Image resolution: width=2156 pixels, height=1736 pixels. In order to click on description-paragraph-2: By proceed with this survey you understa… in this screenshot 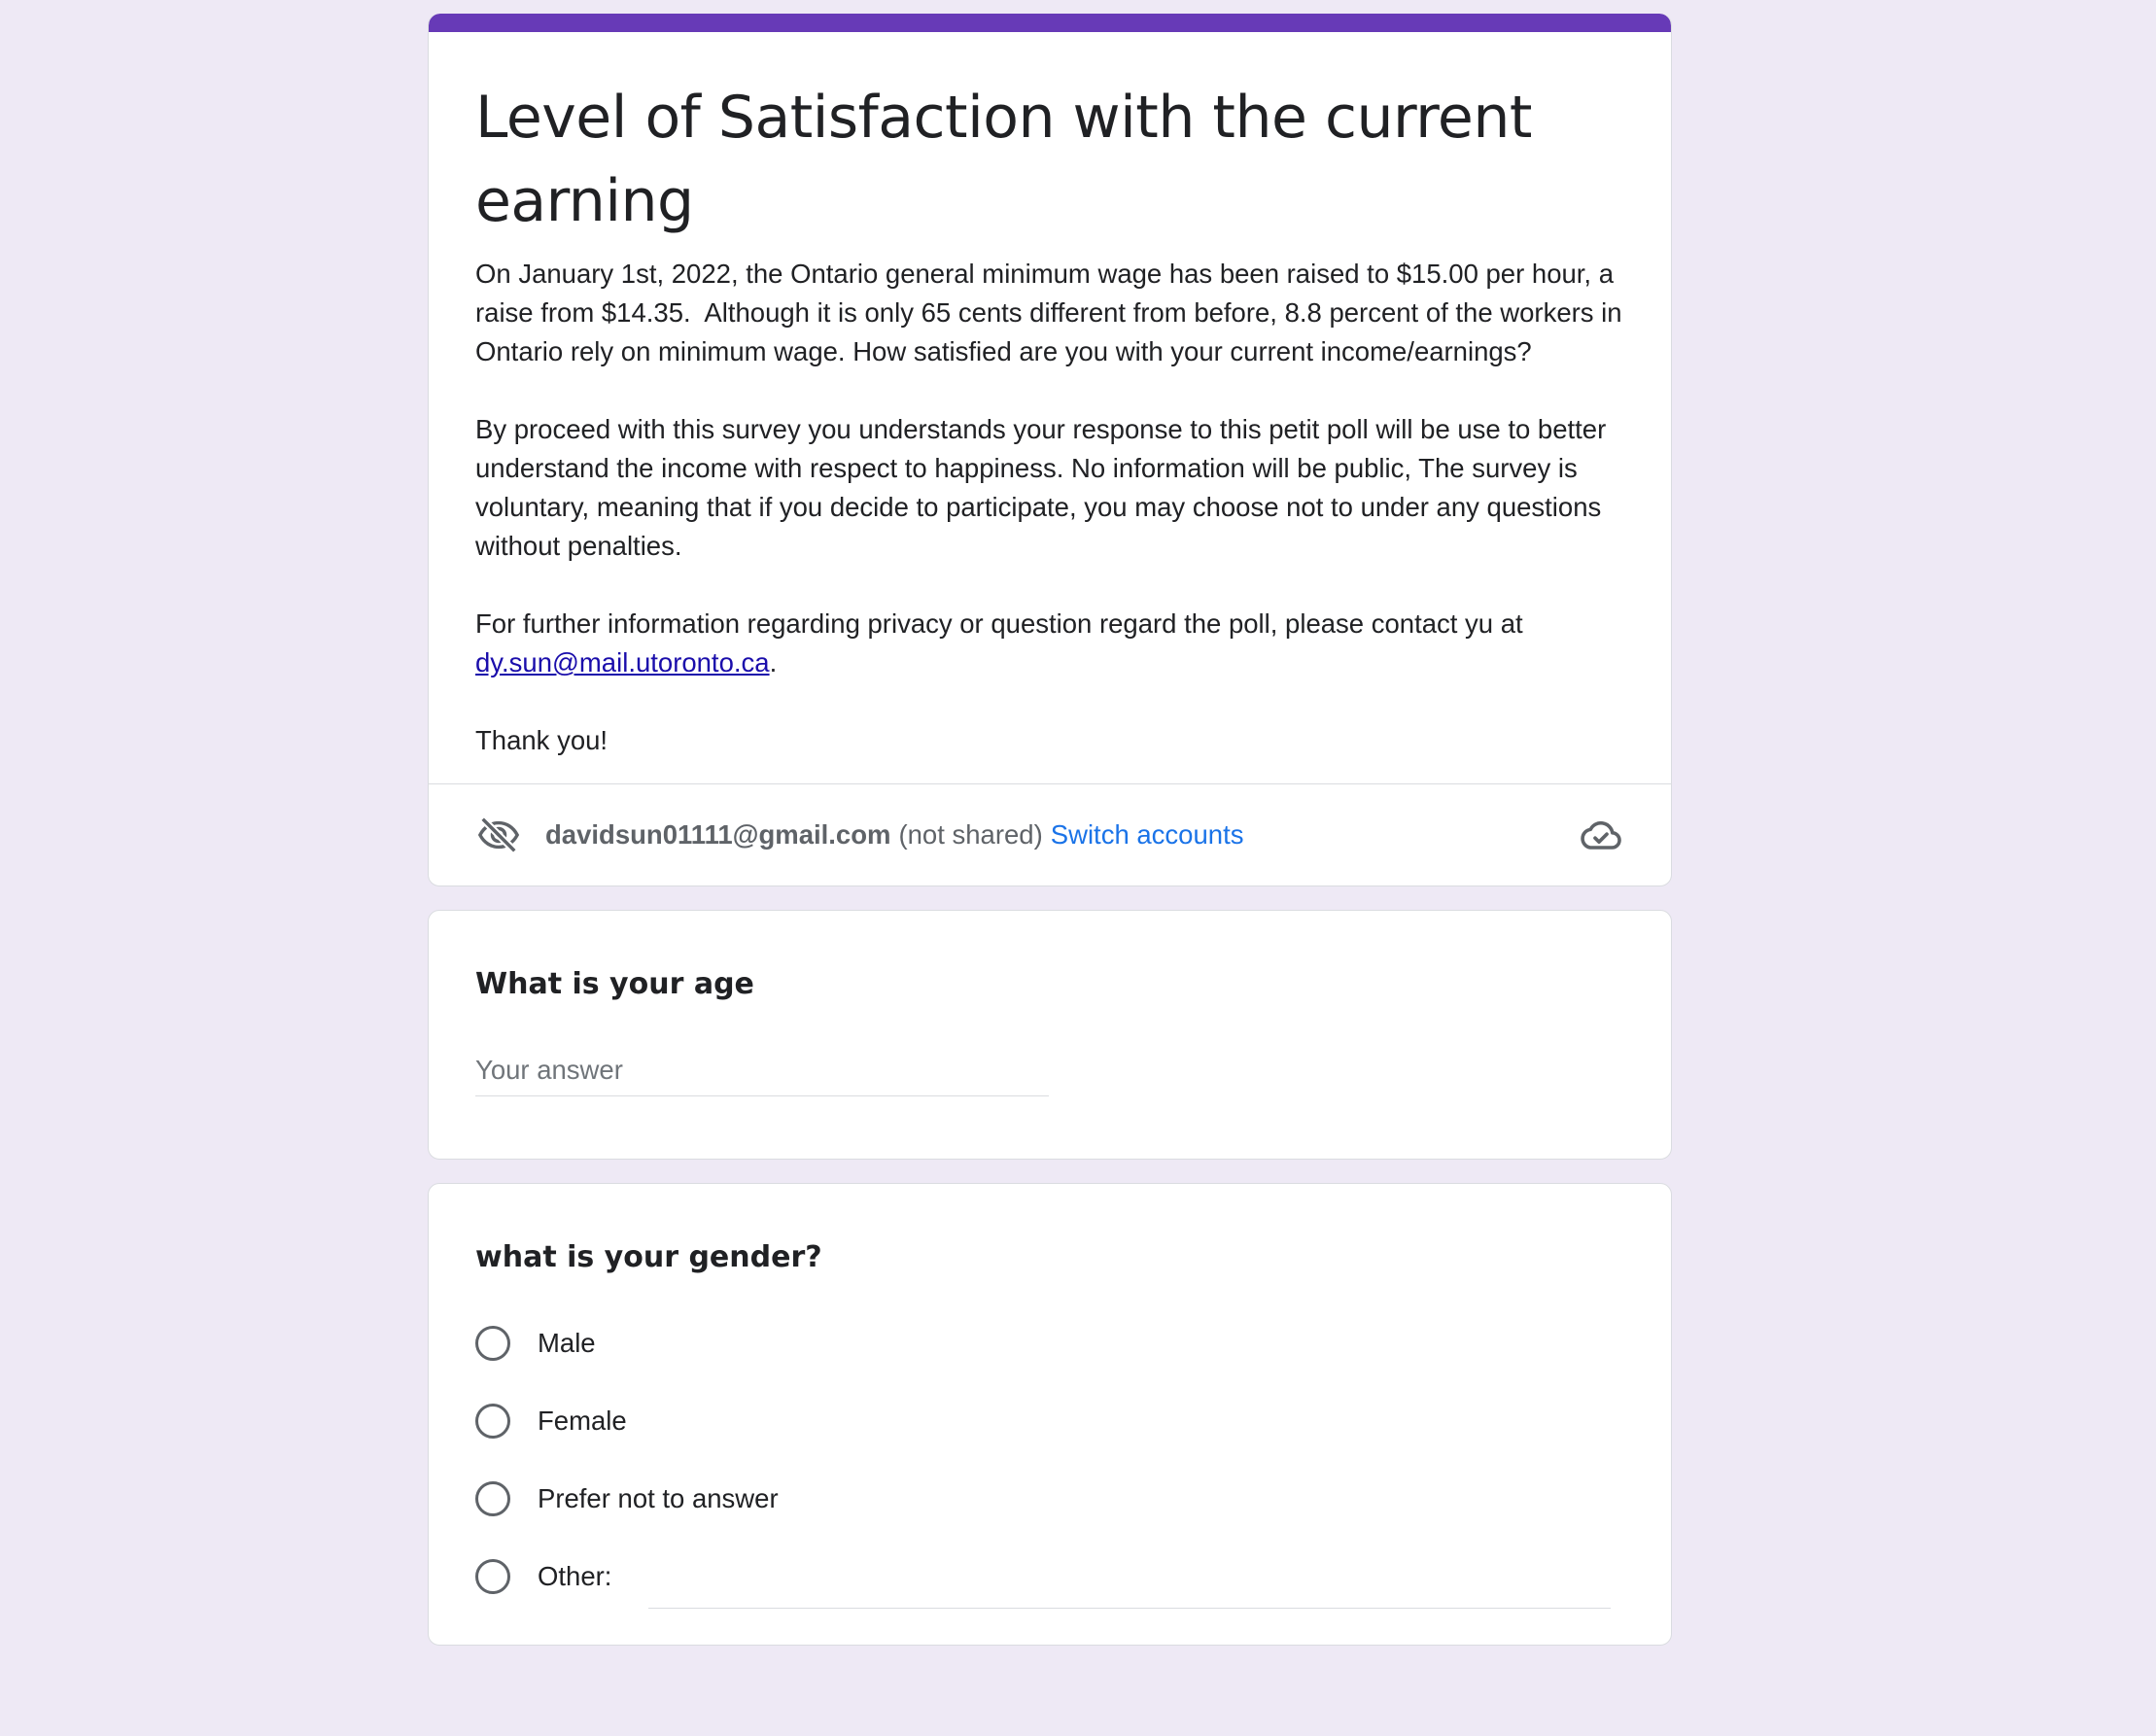, I will do `click(1044, 488)`.